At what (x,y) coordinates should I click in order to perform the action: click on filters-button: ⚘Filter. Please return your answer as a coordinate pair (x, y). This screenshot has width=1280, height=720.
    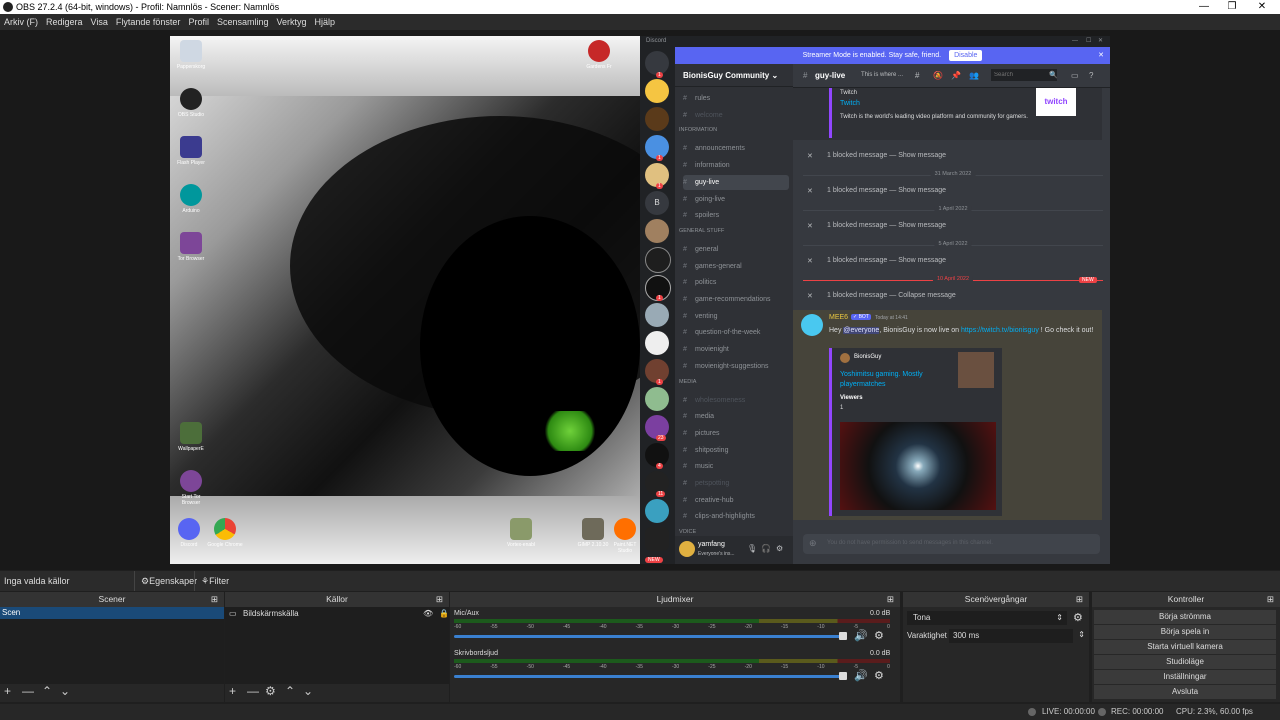
    Looking at the image, I should click on (211, 581).